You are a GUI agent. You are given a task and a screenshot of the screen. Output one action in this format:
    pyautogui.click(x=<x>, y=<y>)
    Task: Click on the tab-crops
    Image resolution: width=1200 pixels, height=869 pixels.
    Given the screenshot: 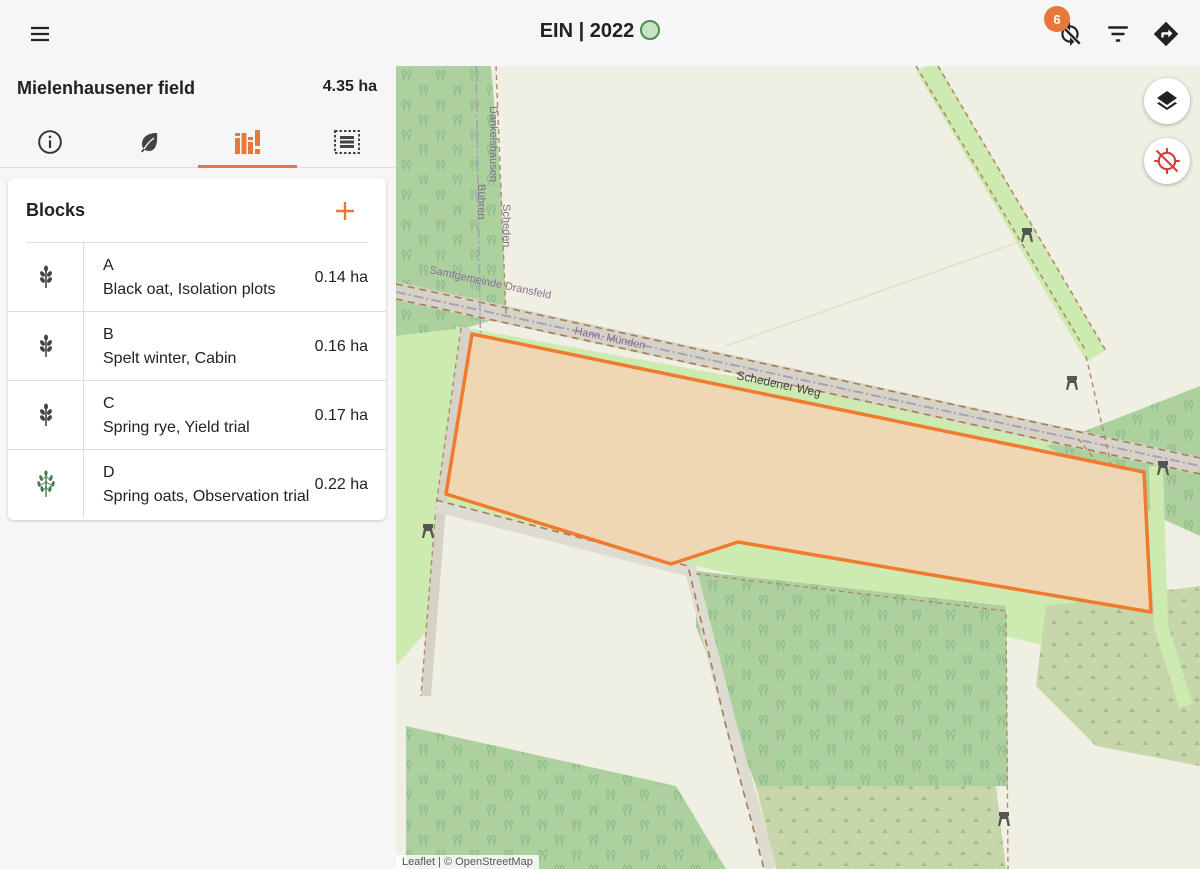 What is the action you would take?
    pyautogui.click(x=148, y=141)
    